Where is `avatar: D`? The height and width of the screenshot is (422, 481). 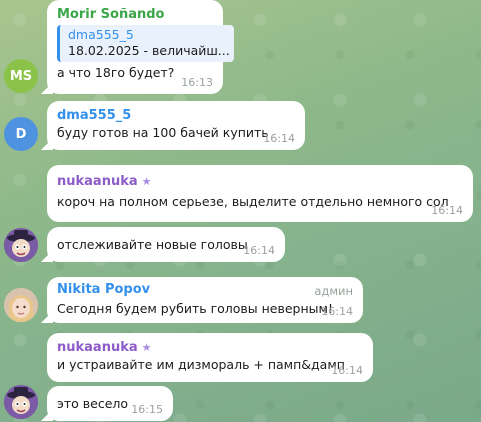 avatar: D is located at coordinates (21, 134).